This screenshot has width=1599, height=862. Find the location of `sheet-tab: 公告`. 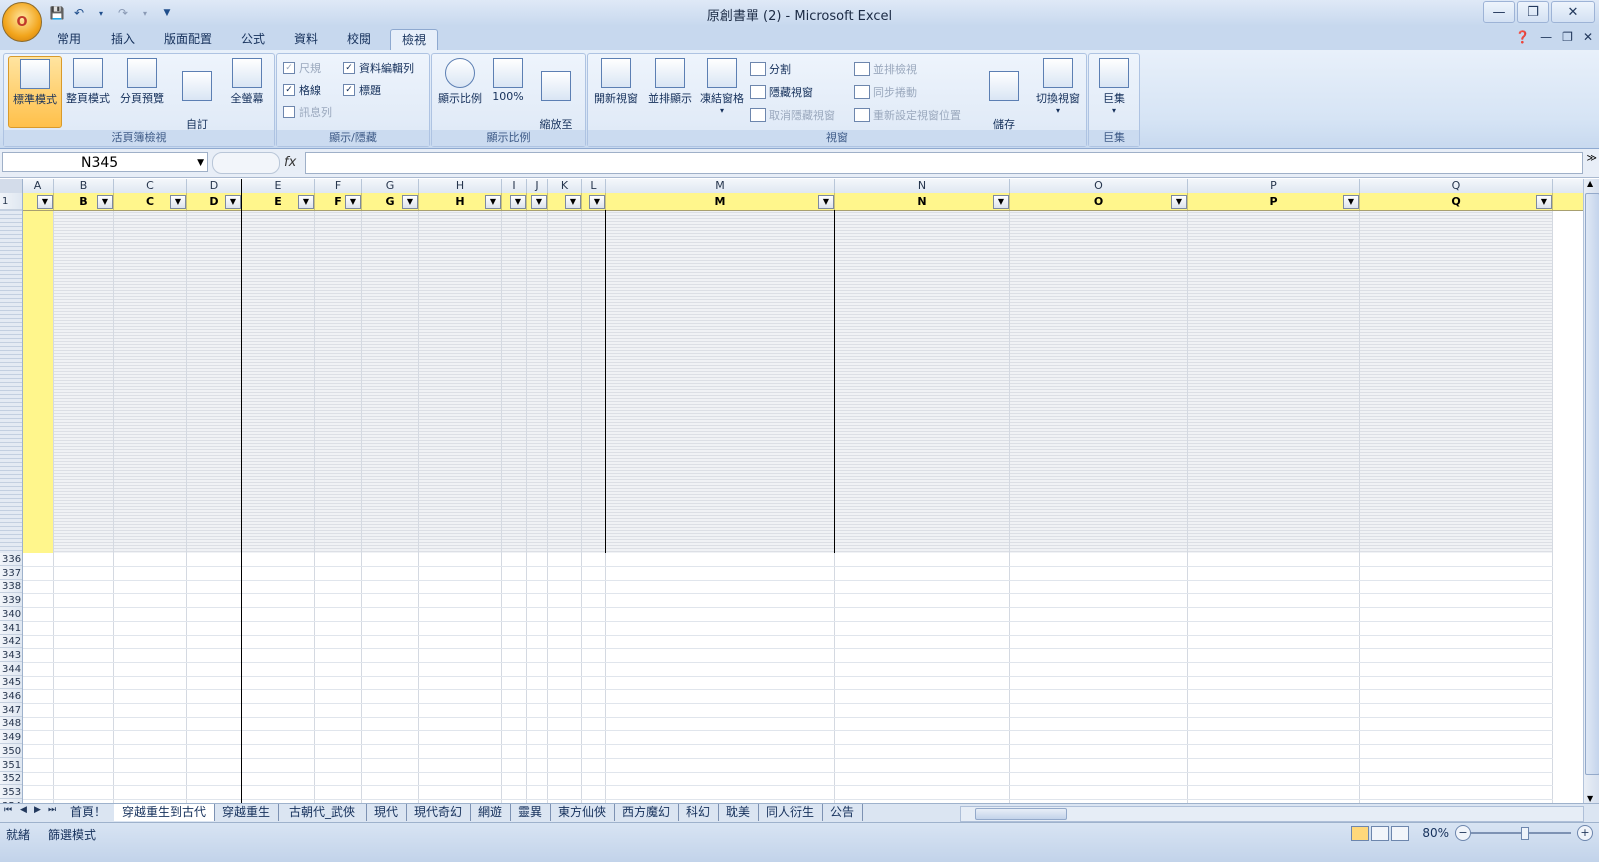

sheet-tab: 公告 is located at coordinates (842, 812).